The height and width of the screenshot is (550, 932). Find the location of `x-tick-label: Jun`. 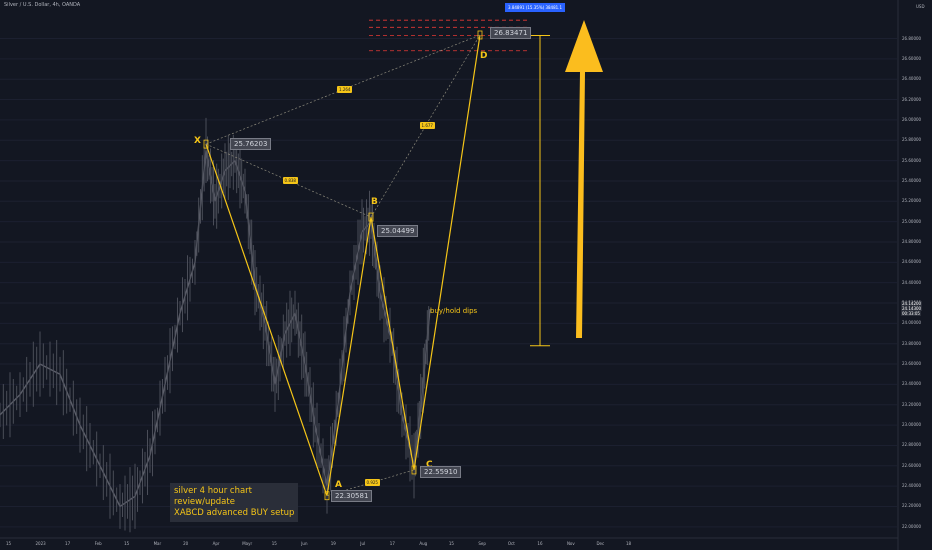

x-tick-label: Jun is located at coordinates (304, 543).